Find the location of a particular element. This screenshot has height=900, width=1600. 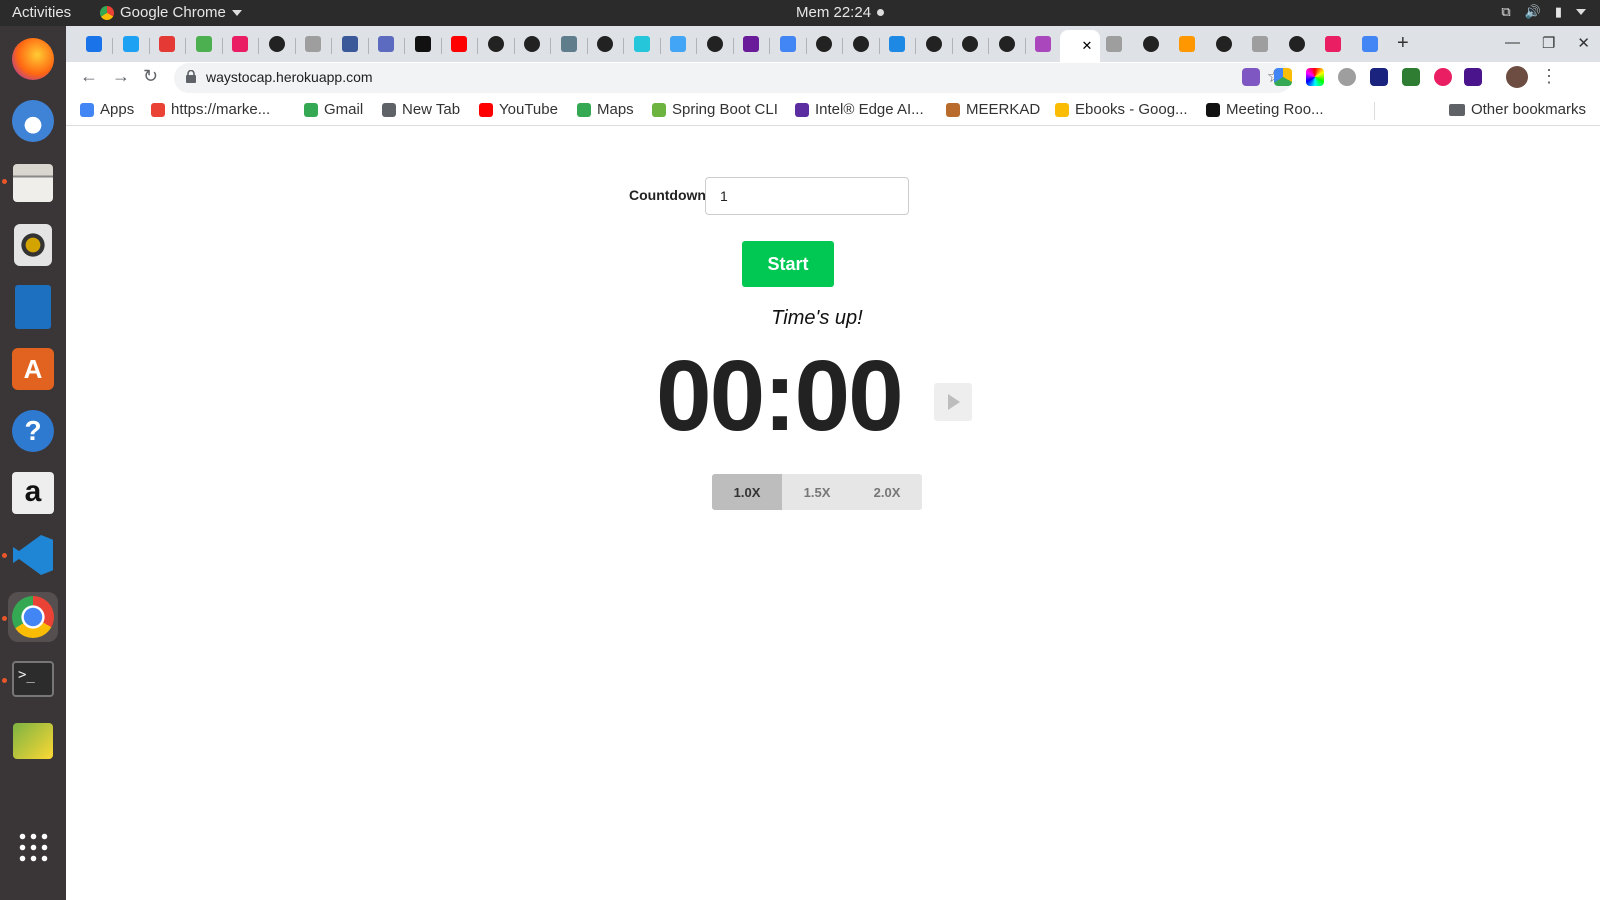

play-button is located at coordinates (953, 402).